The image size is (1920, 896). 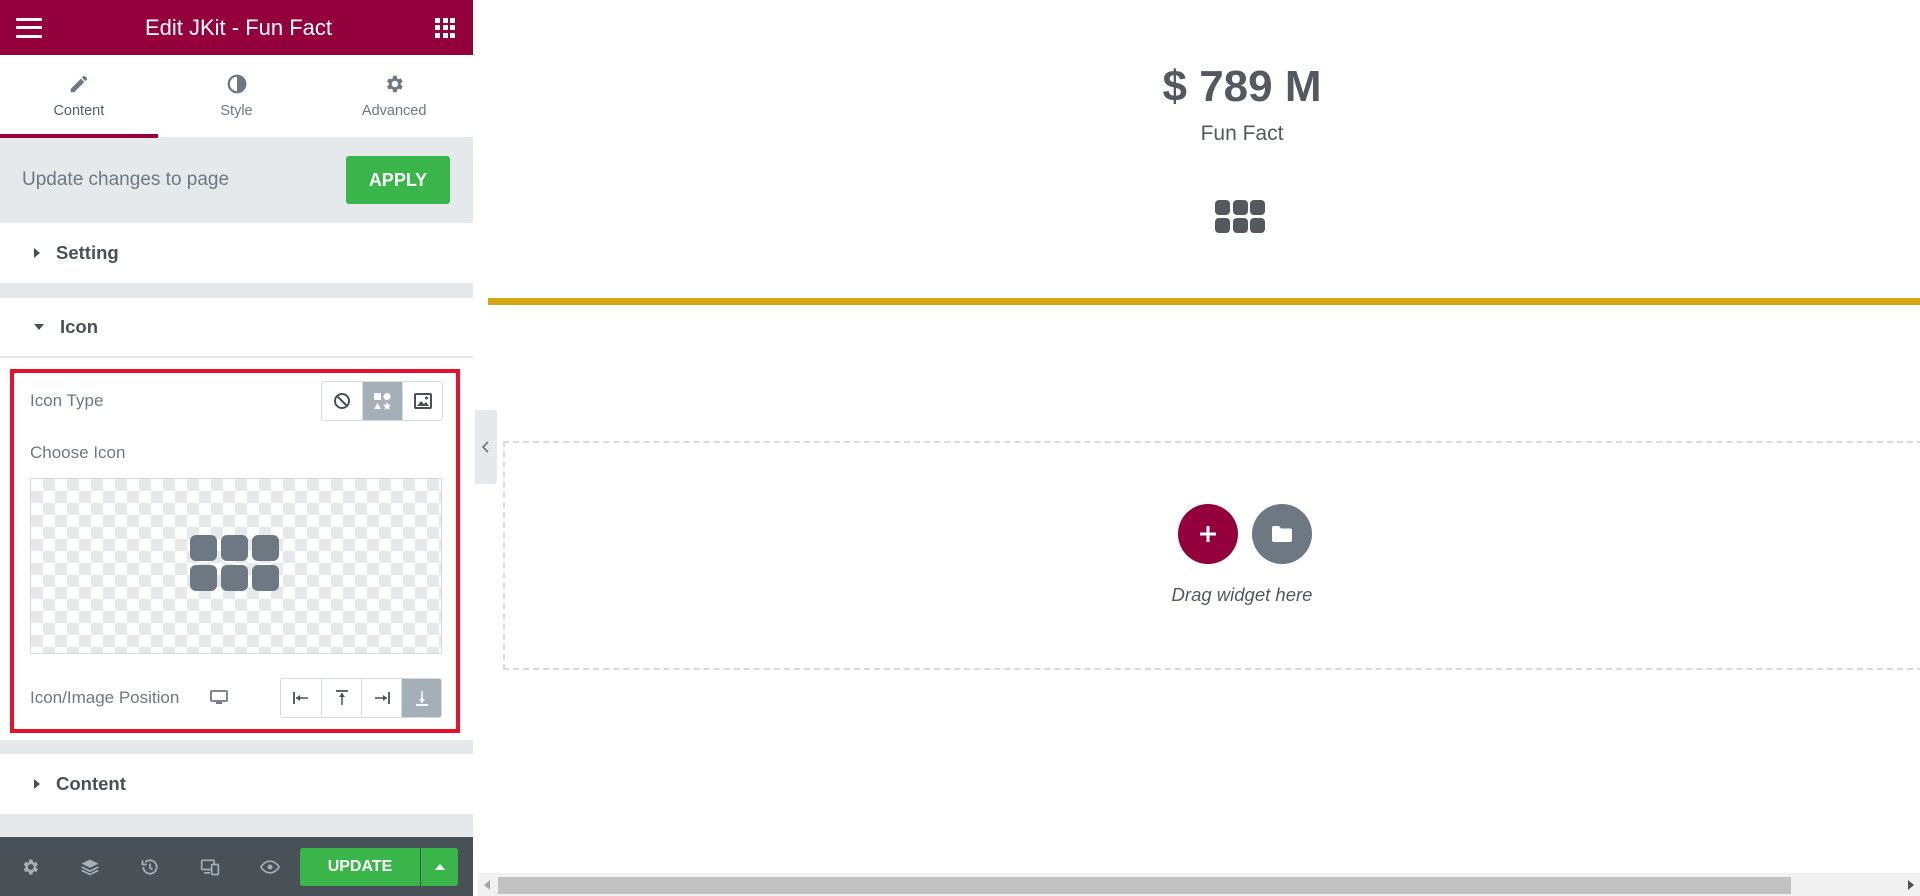 What do you see at coordinates (79, 96) in the screenshot?
I see `tab-content: Content` at bounding box center [79, 96].